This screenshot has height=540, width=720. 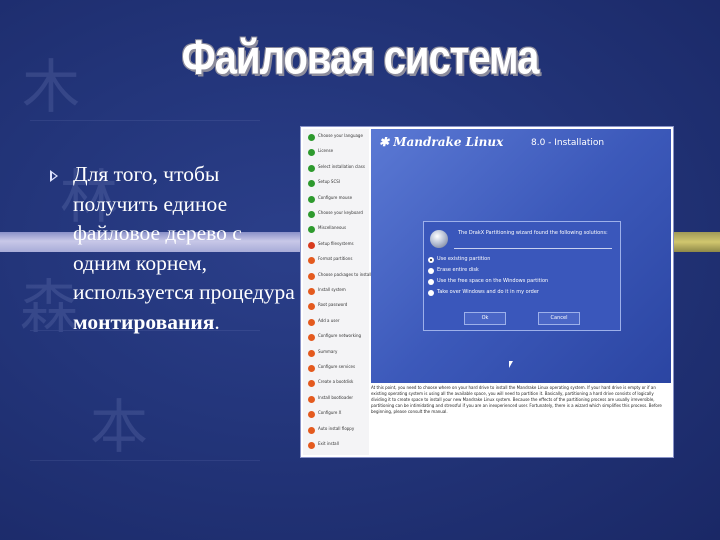 I want to click on sidebar-step: Miscellaneous, so click(x=339, y=230).